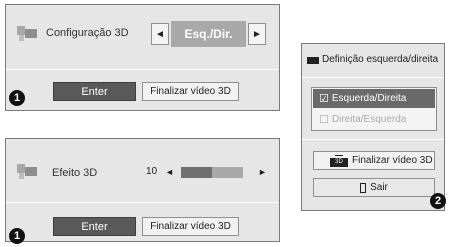  I want to click on increase-effect-button: ►, so click(262, 172).